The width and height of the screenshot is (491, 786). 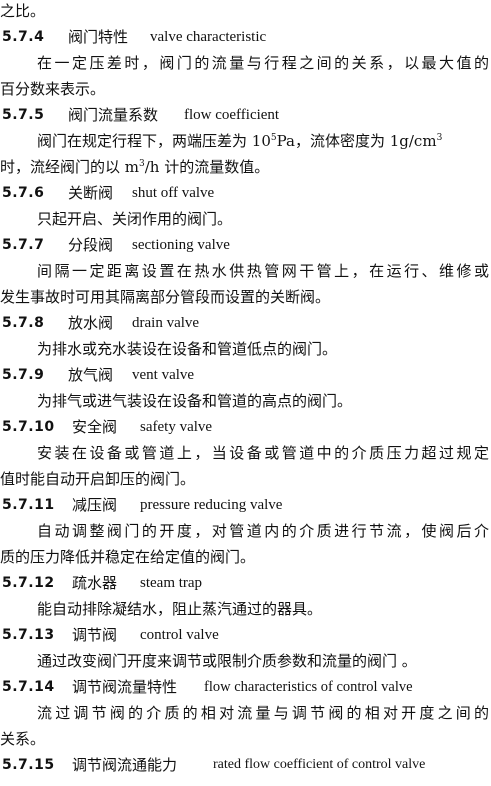 What do you see at coordinates (187, 349) in the screenshot?
I see `definition-text: 为排水或充水装设在设备和管道低点的阀门。` at bounding box center [187, 349].